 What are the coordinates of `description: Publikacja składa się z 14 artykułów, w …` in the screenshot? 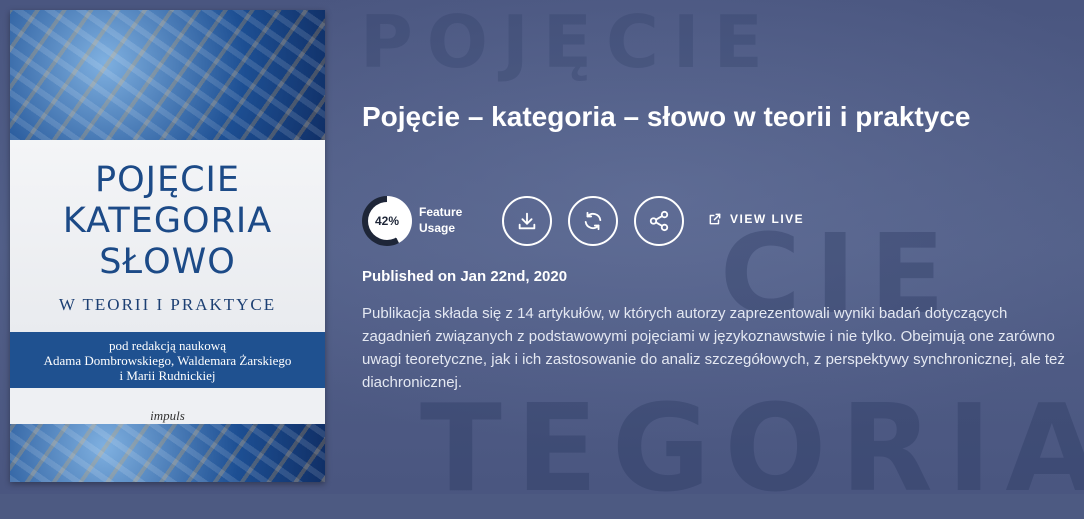 It's located at (713, 348).